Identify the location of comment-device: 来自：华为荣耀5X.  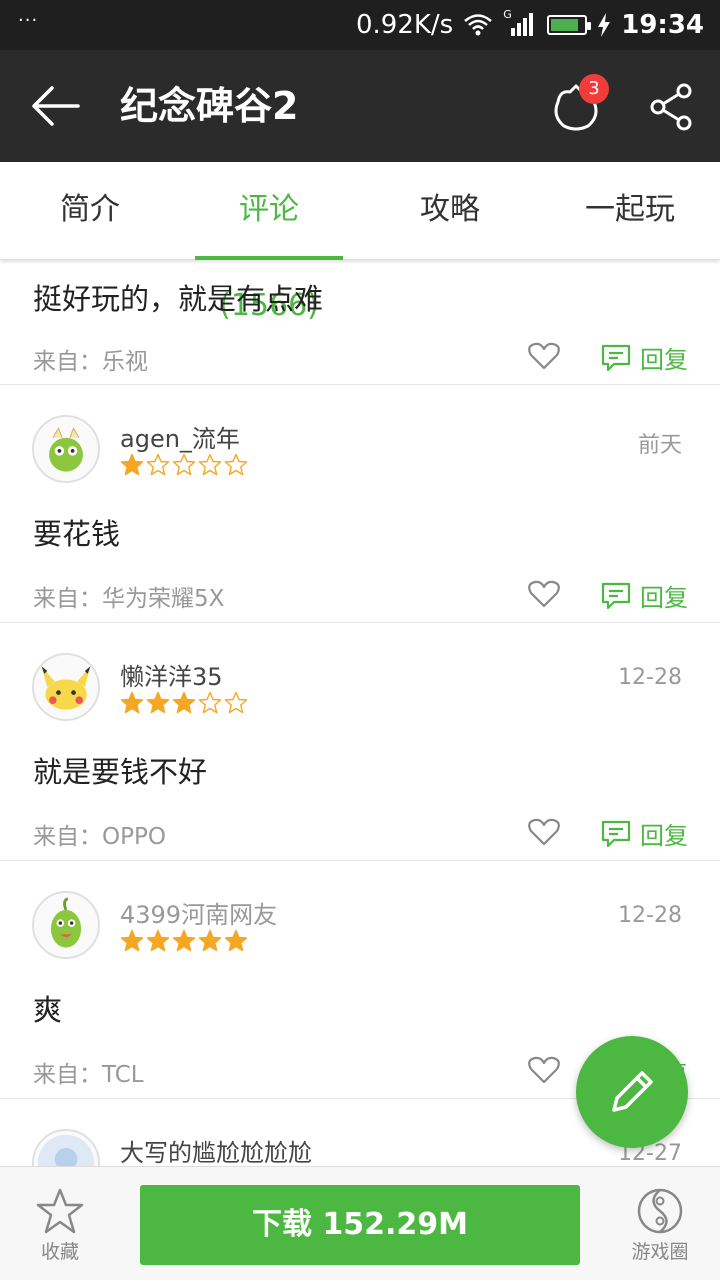
(129, 599).